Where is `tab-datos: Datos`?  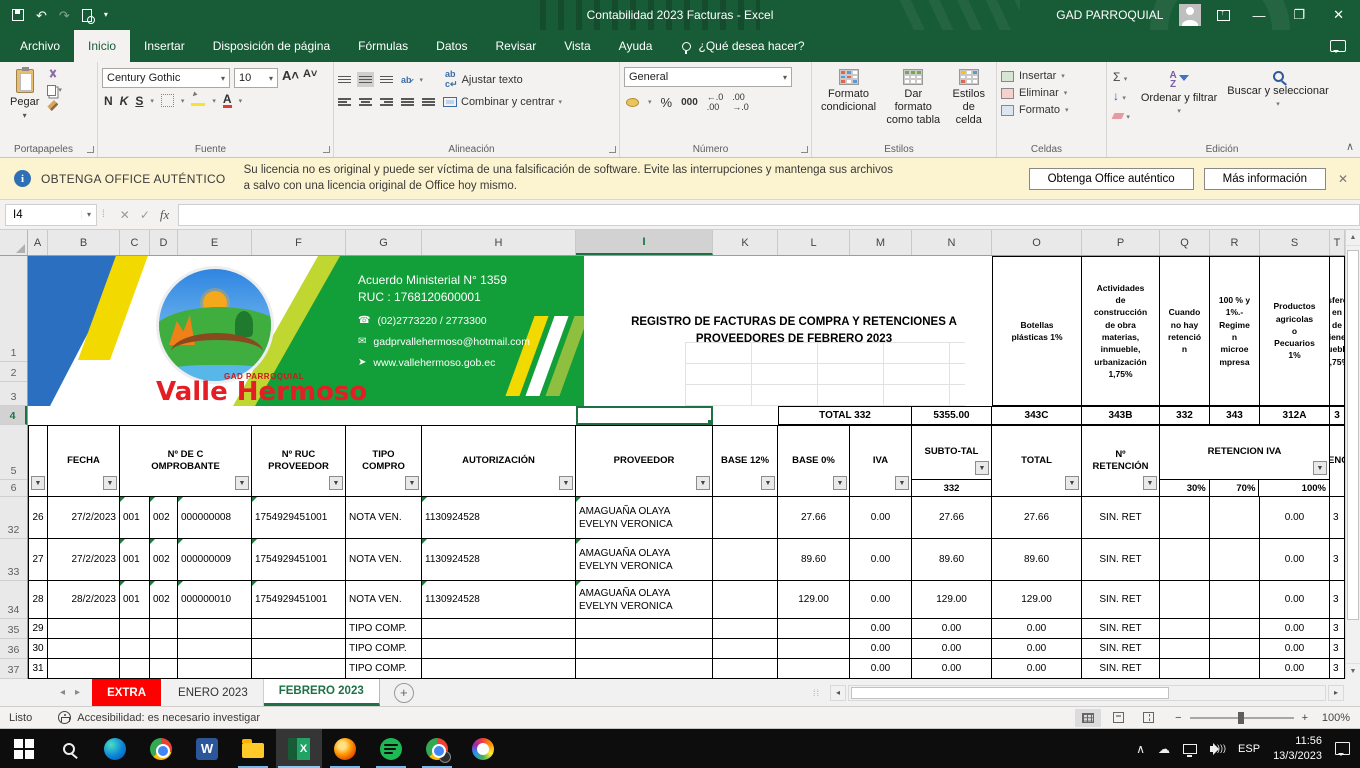
tab-datos: Datos is located at coordinates (451, 46).